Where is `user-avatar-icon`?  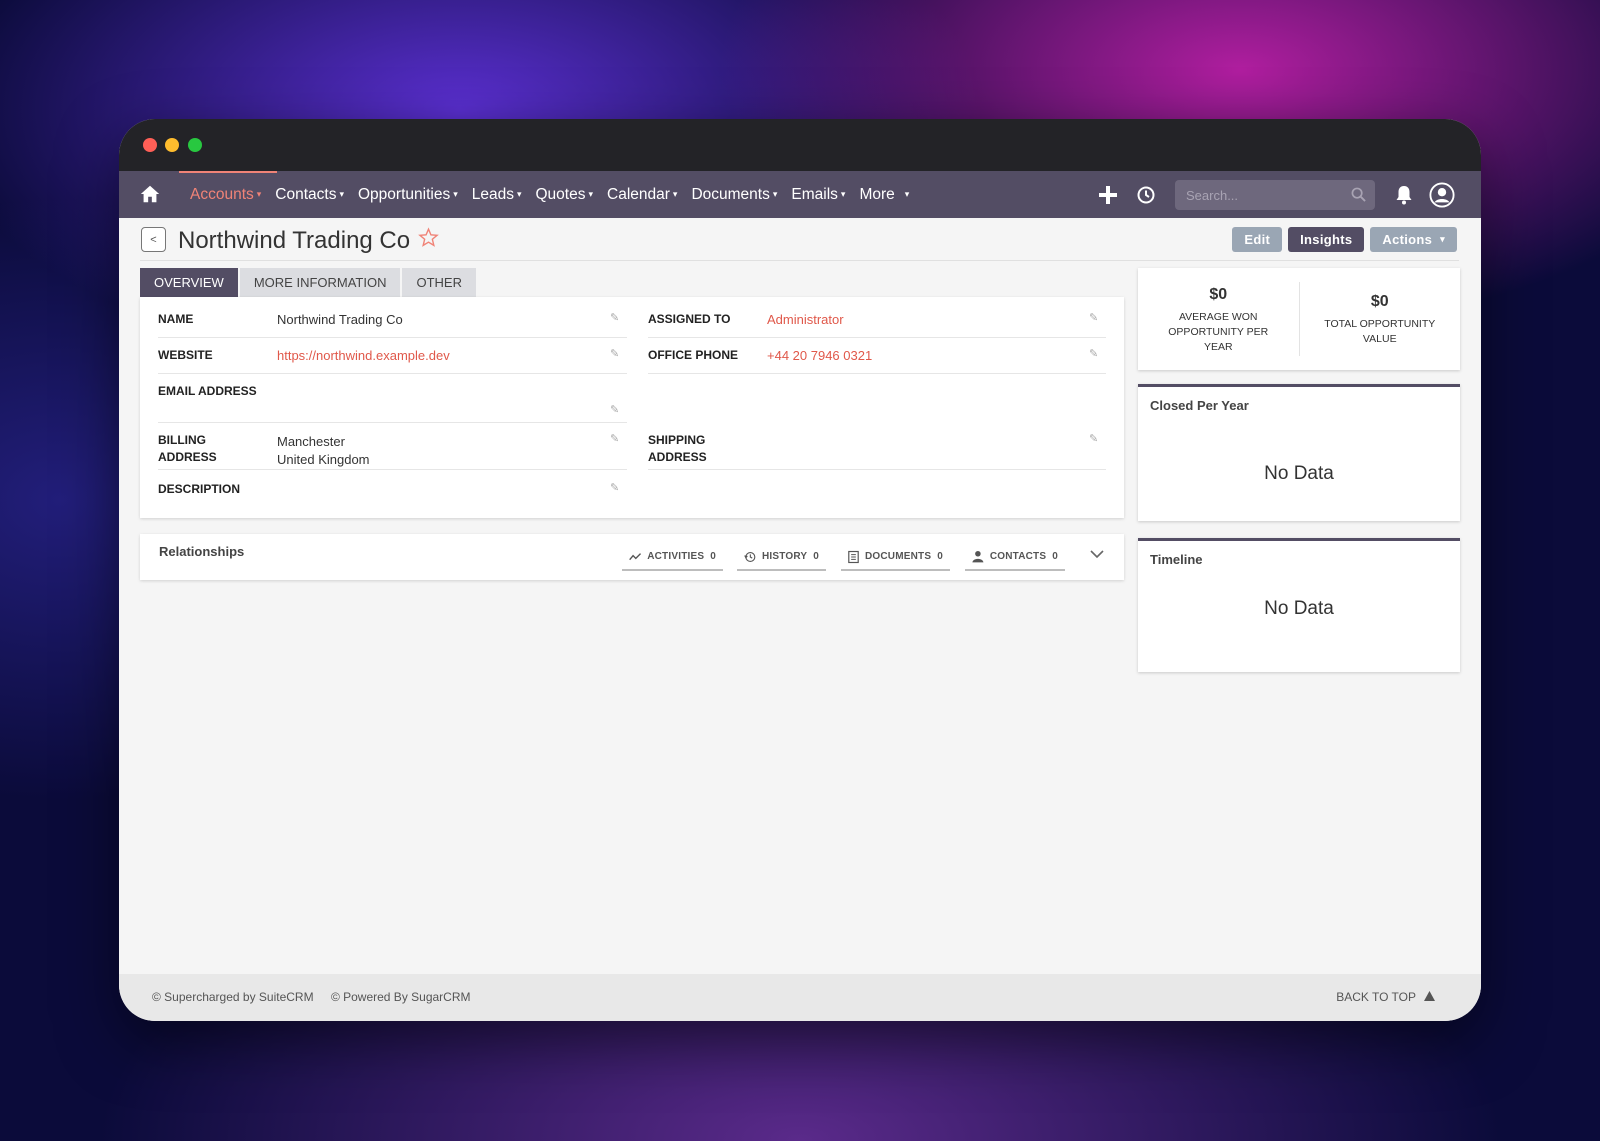
user-avatar-icon is located at coordinates (1442, 195).